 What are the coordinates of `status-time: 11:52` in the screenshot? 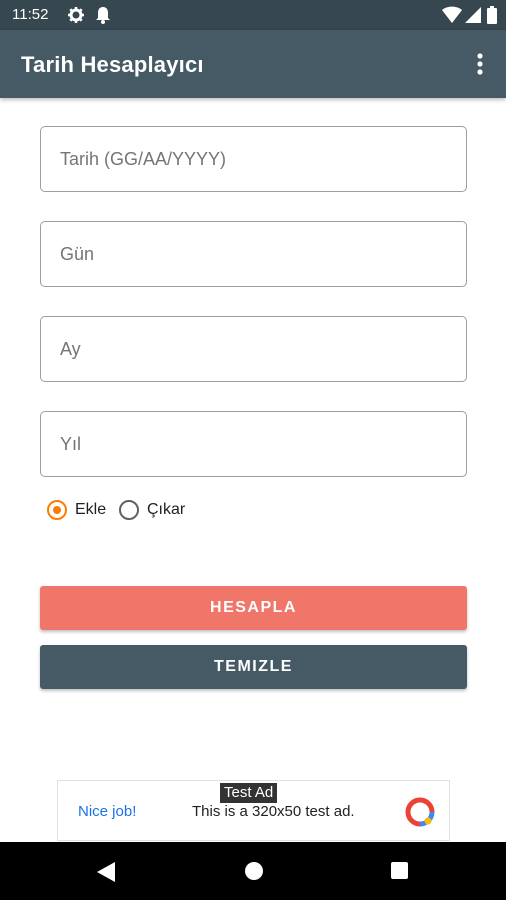 It's located at (30, 14).